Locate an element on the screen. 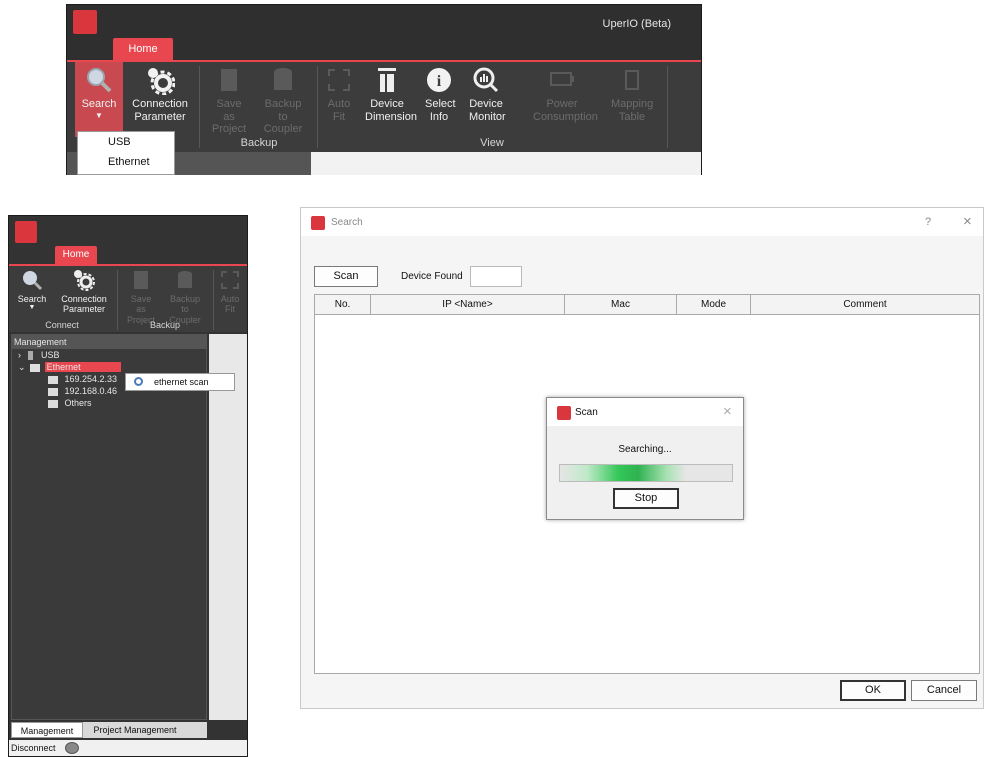 The image size is (984, 757). col-mac: Mac is located at coordinates (621, 305).